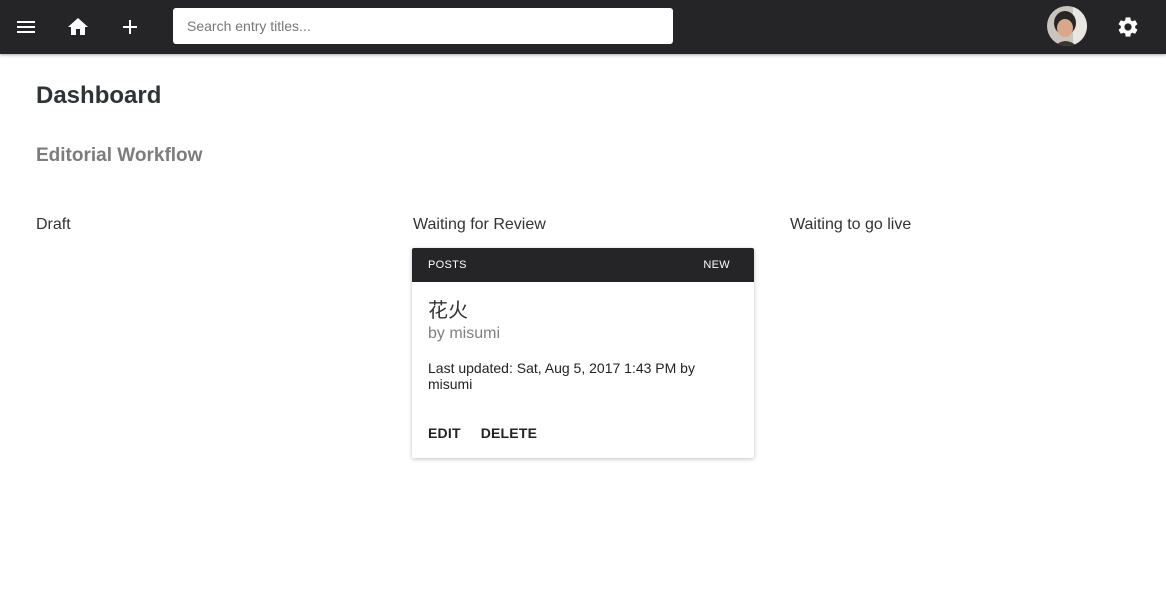  I want to click on home-button, so click(78, 27).